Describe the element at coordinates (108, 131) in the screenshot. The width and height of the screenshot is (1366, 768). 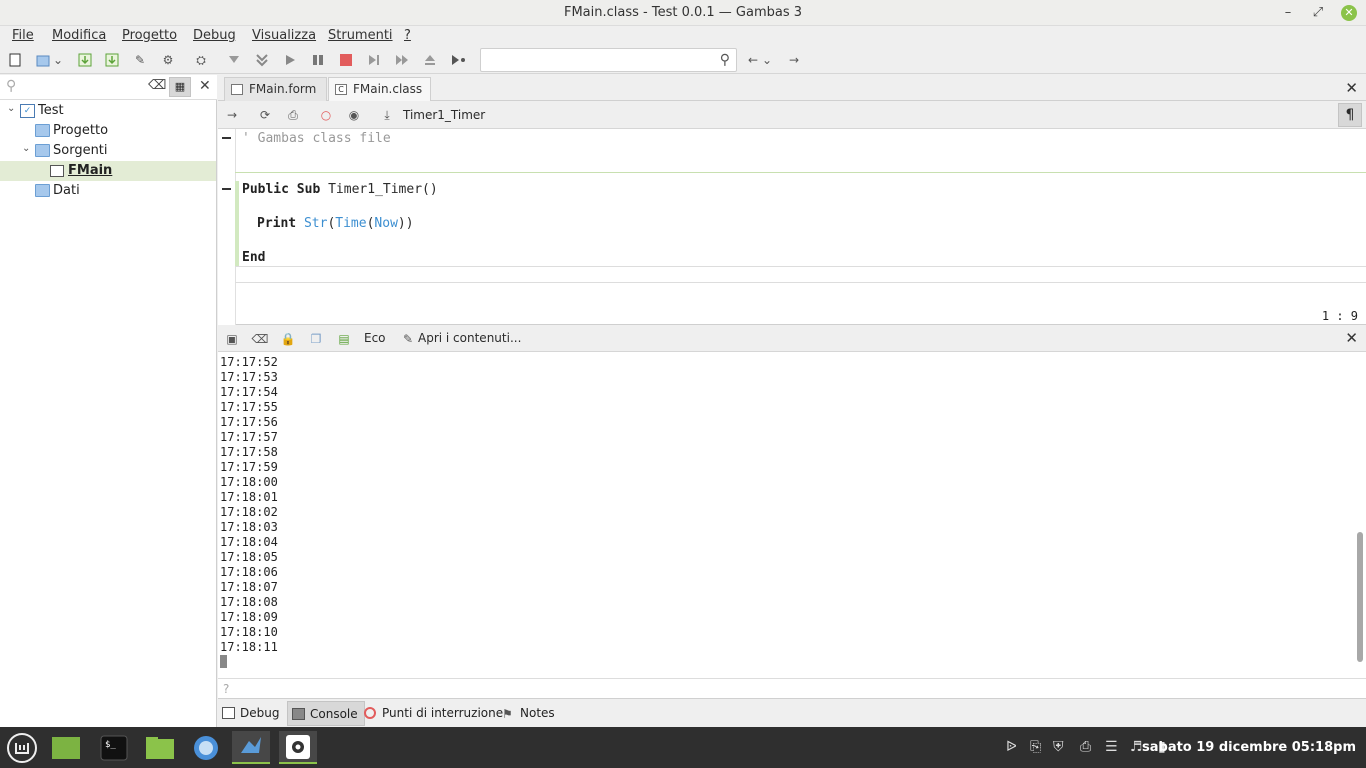
I see `tree-item-progetto: Progetto` at that location.